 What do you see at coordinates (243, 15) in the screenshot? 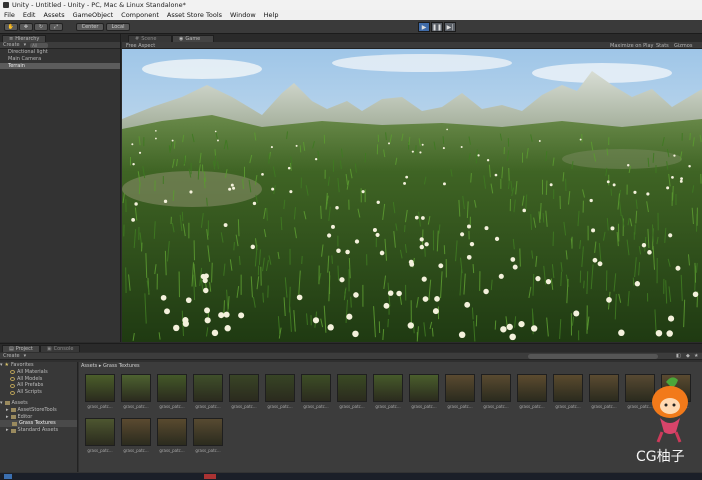
I see `menu-window: Window` at bounding box center [243, 15].